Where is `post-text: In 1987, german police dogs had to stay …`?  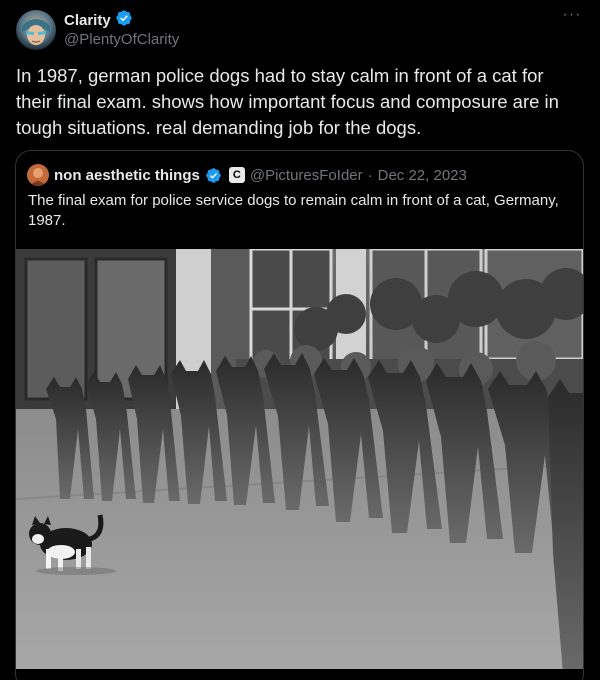
post-text: In 1987, german police dogs had to stay … is located at coordinates (287, 101).